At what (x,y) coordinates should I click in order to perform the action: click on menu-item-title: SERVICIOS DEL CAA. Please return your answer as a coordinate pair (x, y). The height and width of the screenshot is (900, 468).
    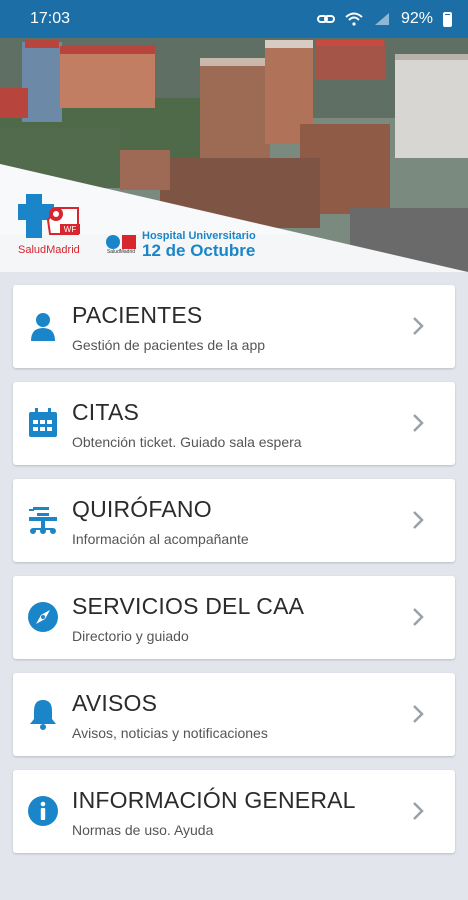
    Looking at the image, I should click on (188, 606).